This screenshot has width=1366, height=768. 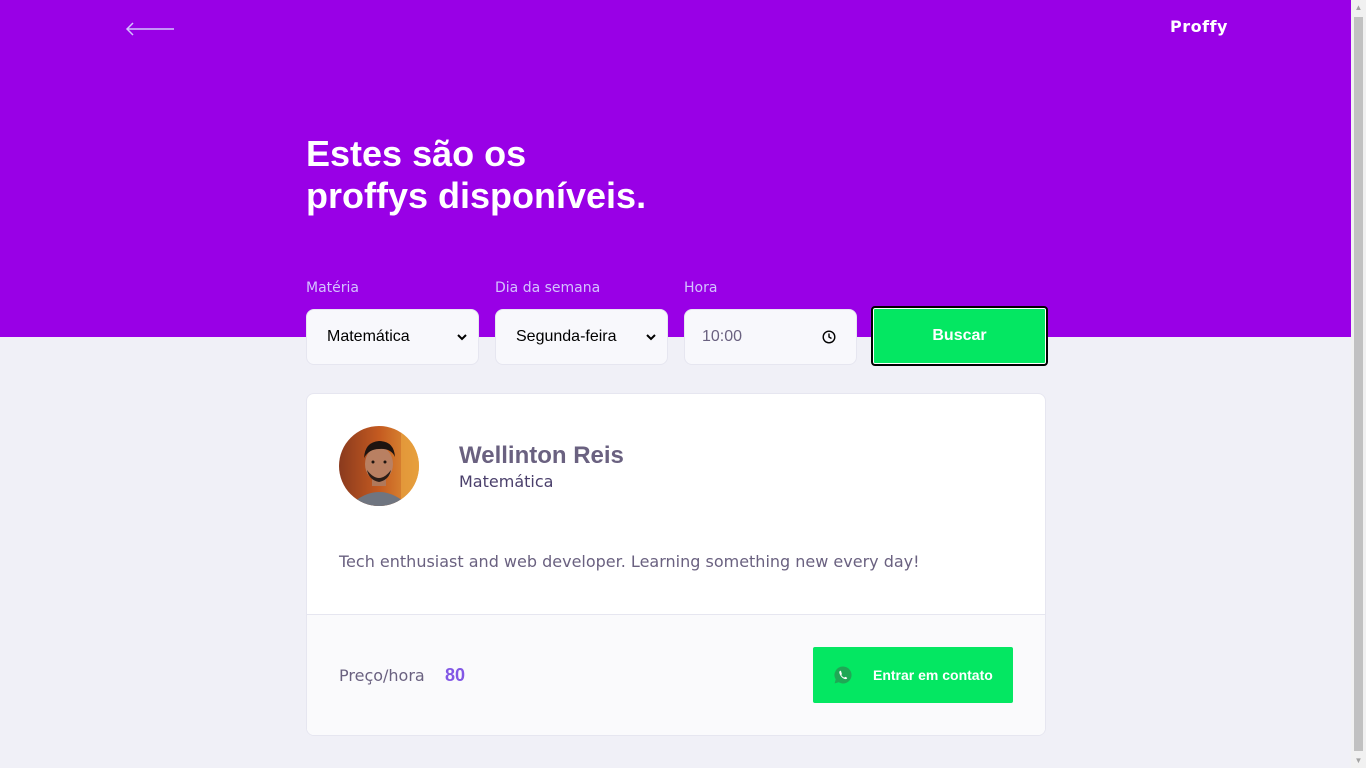 I want to click on whatsapp-icon, so click(x=843, y=675).